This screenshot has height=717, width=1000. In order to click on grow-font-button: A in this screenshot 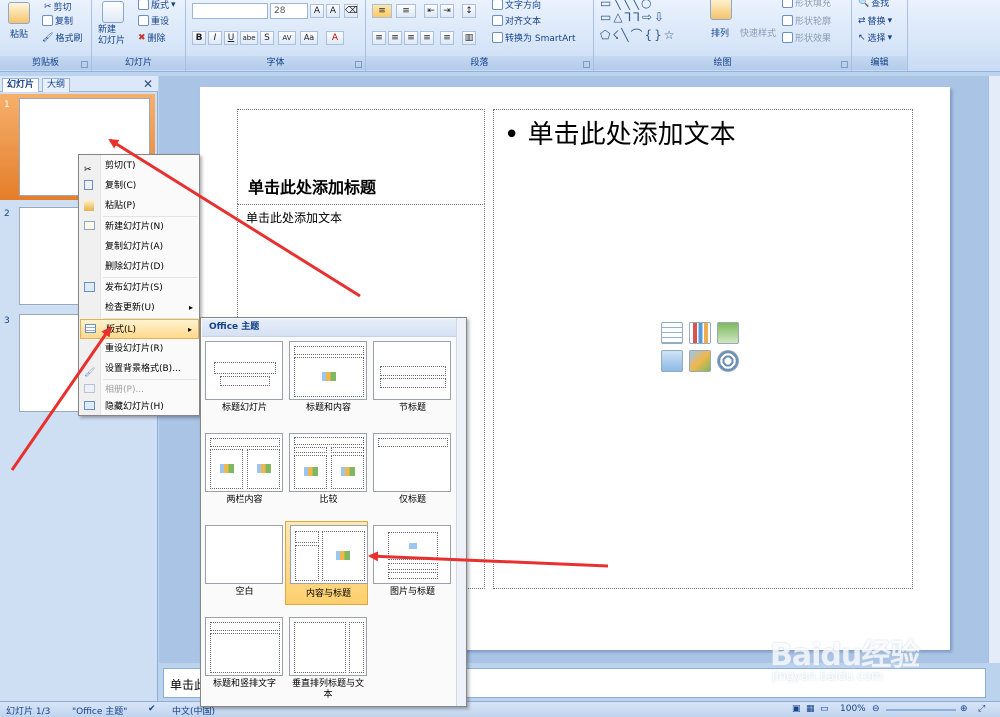, I will do `click(317, 11)`.